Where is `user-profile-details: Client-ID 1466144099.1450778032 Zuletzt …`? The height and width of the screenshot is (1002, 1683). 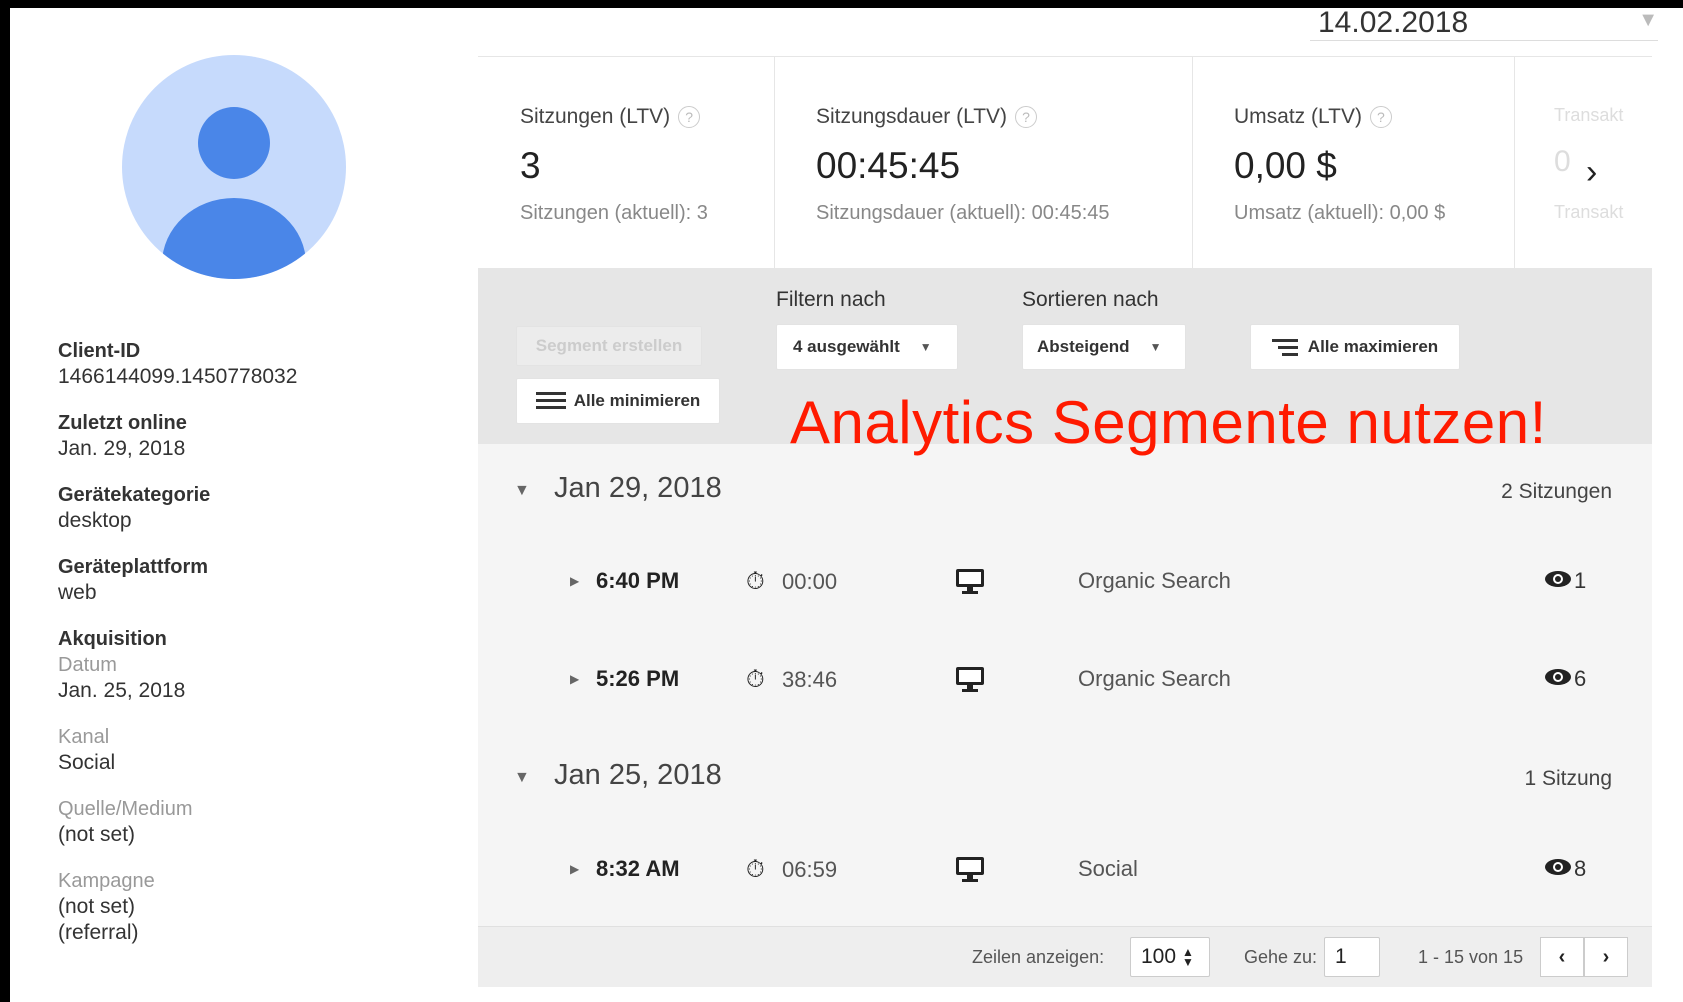 user-profile-details: Client-ID 1466144099.1450778032 Zuletzt … is located at coordinates (223, 652).